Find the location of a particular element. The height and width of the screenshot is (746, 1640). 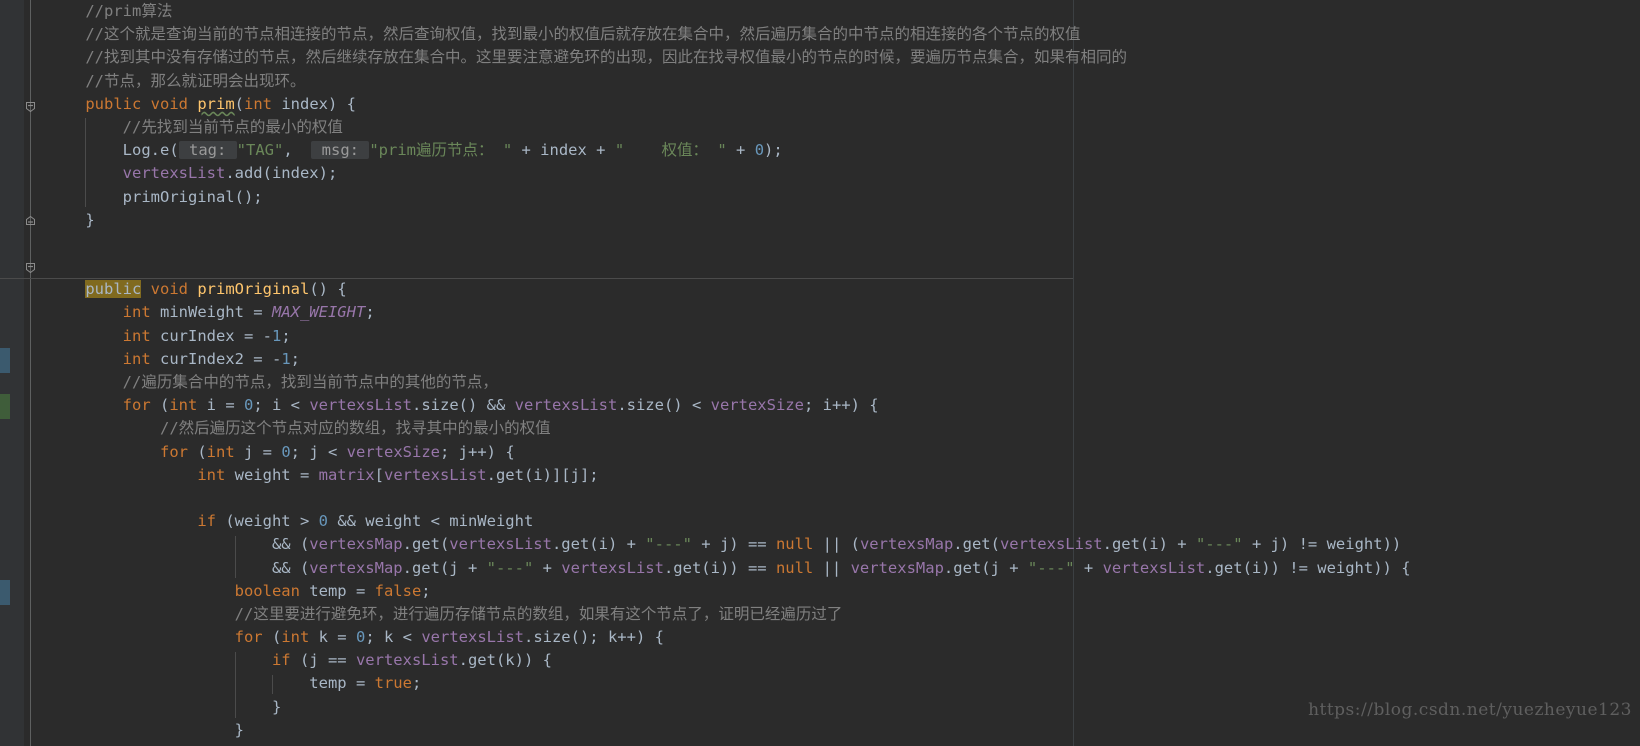

code-folding-rail is located at coordinates (30, 373).